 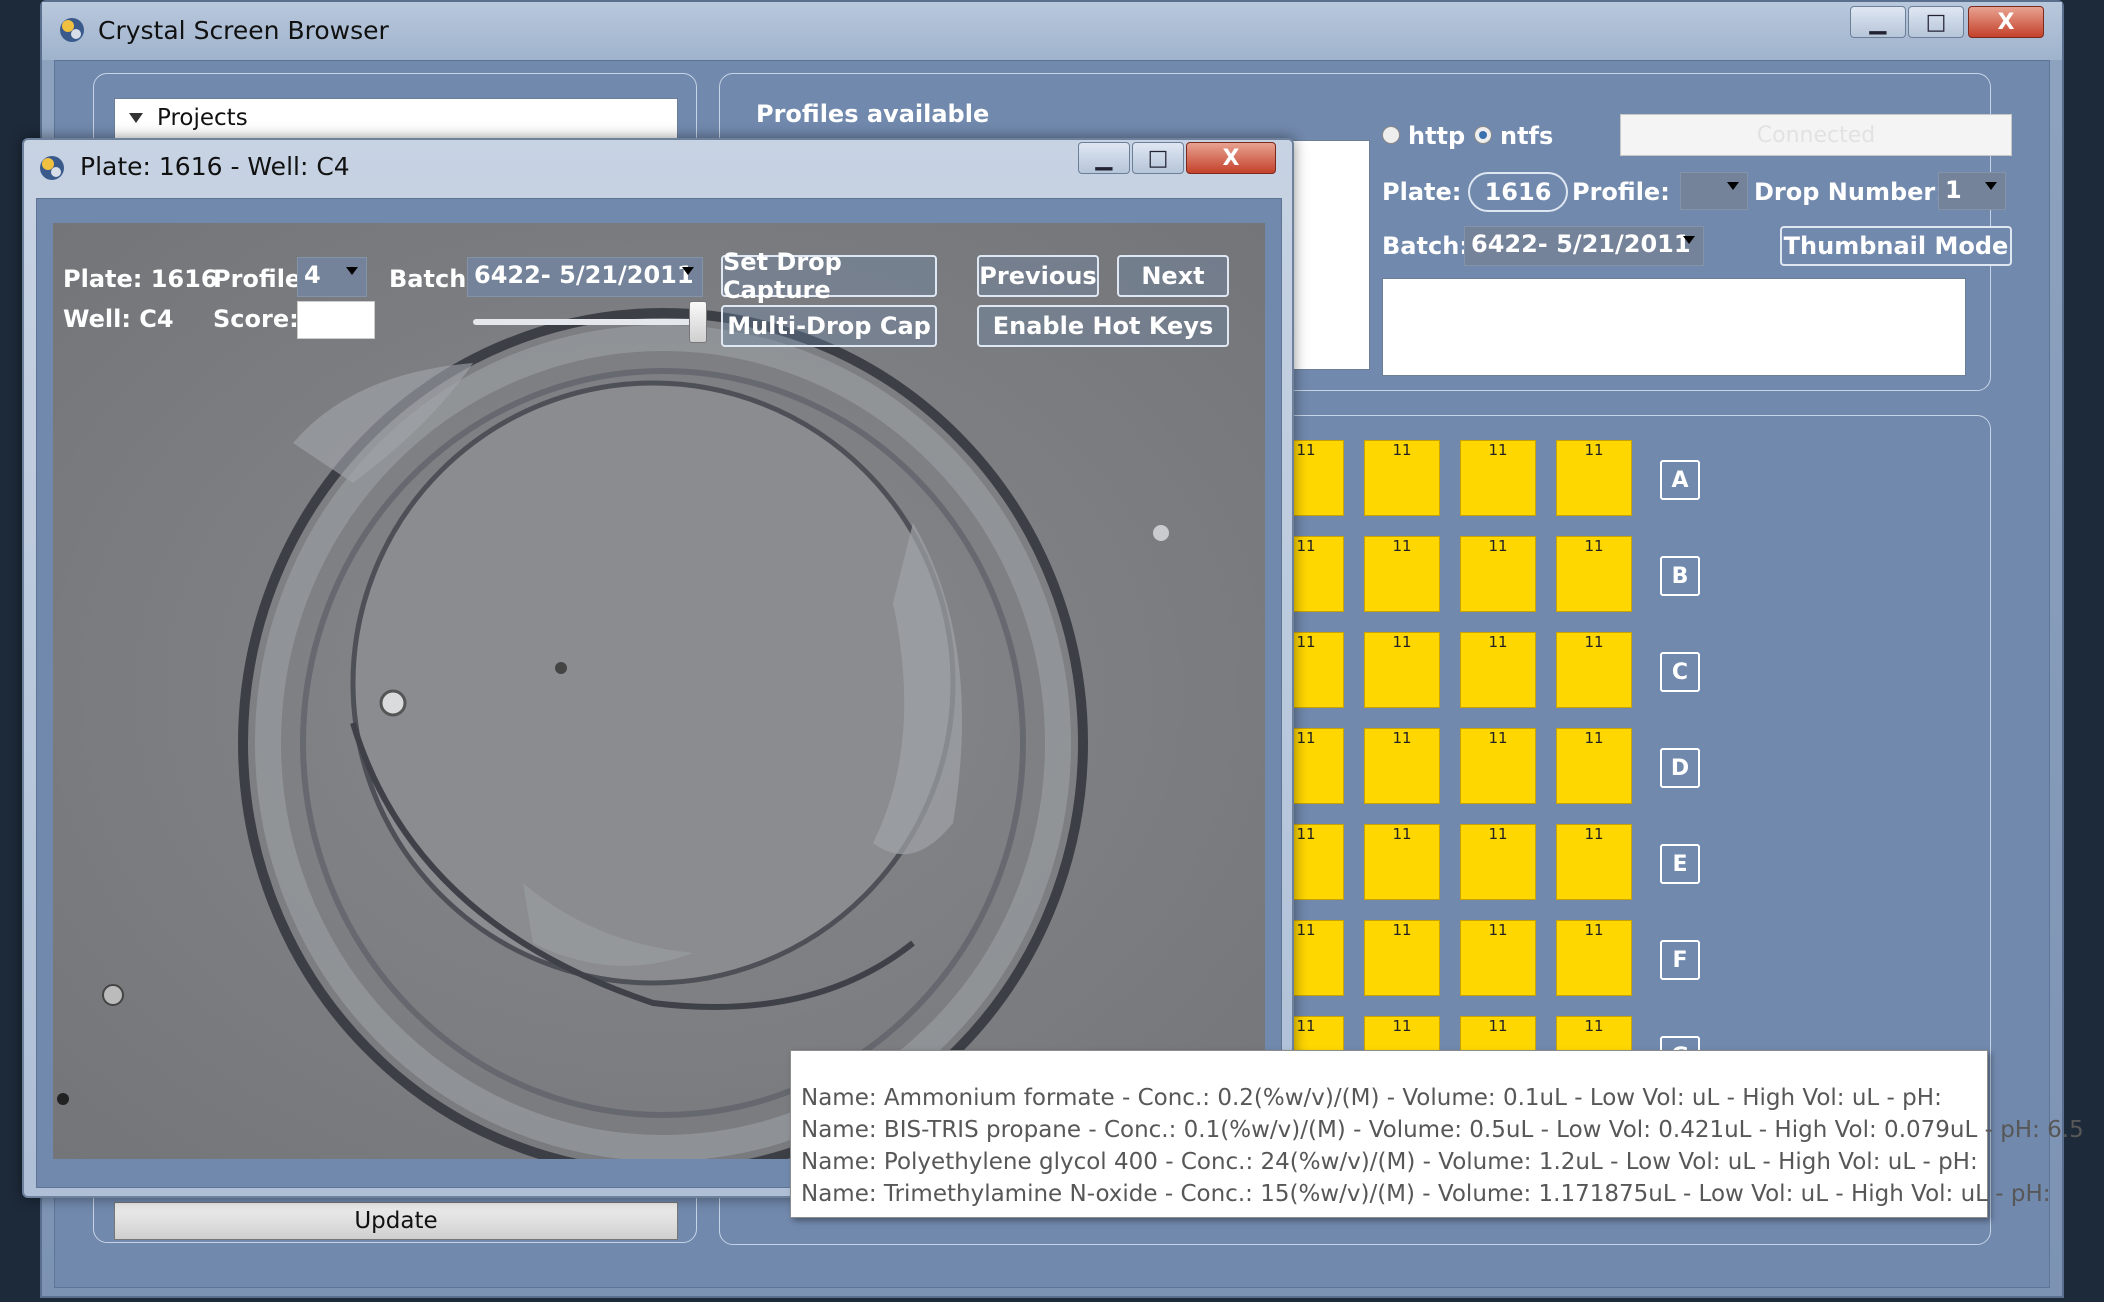 I want to click on main-window-title: Crystal Screen Browser, so click(x=243, y=30).